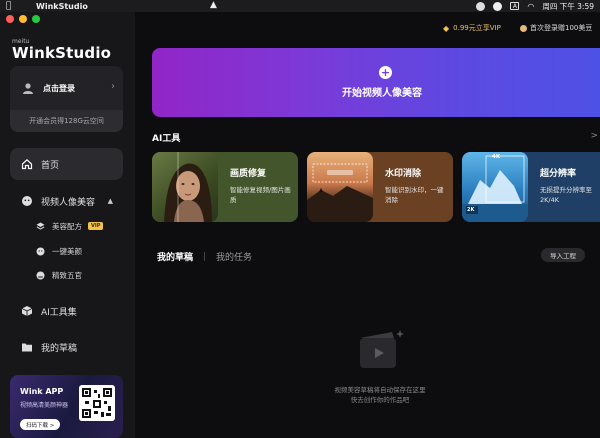 This screenshot has height=438, width=600. I want to click on close-window-button, so click(10, 19).